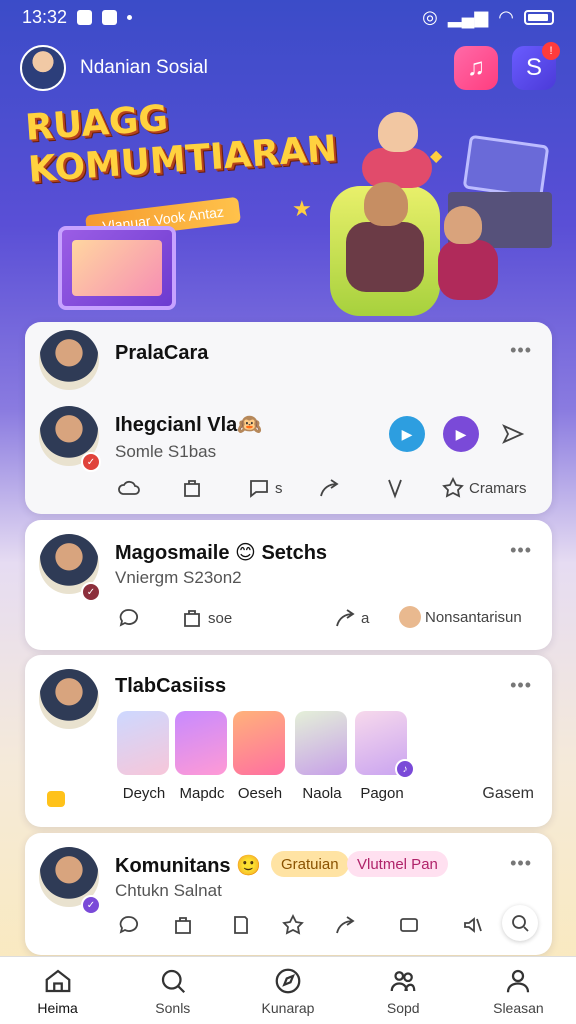  Describe the element at coordinates (484, 488) in the screenshot. I see `games-button: Cramars` at that location.